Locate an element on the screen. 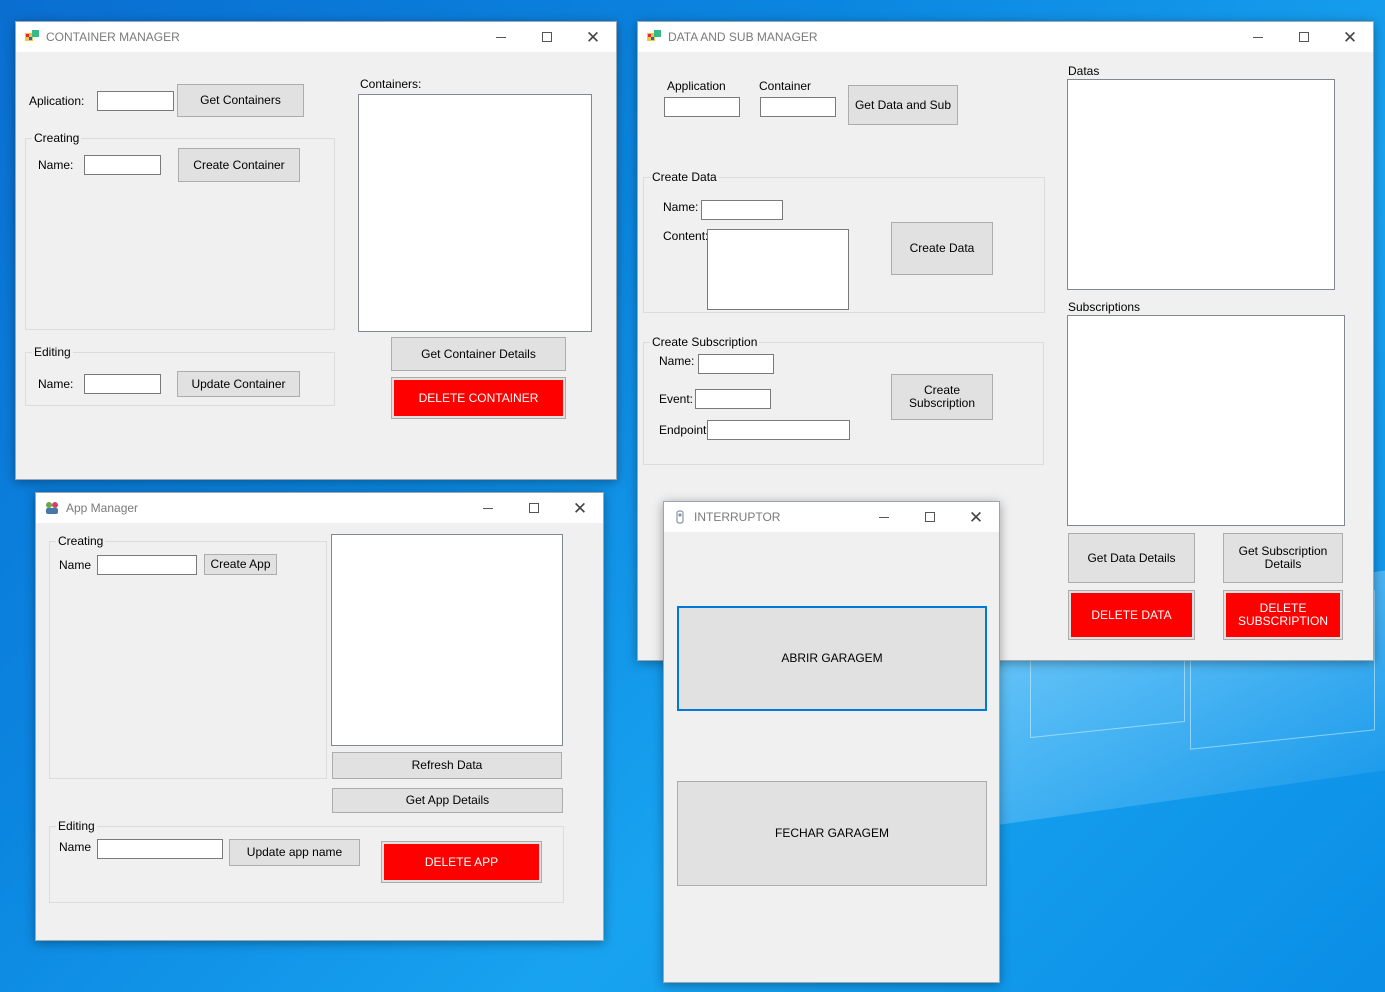 This screenshot has width=1385, height=992. create-app-button: Create App is located at coordinates (240, 564).